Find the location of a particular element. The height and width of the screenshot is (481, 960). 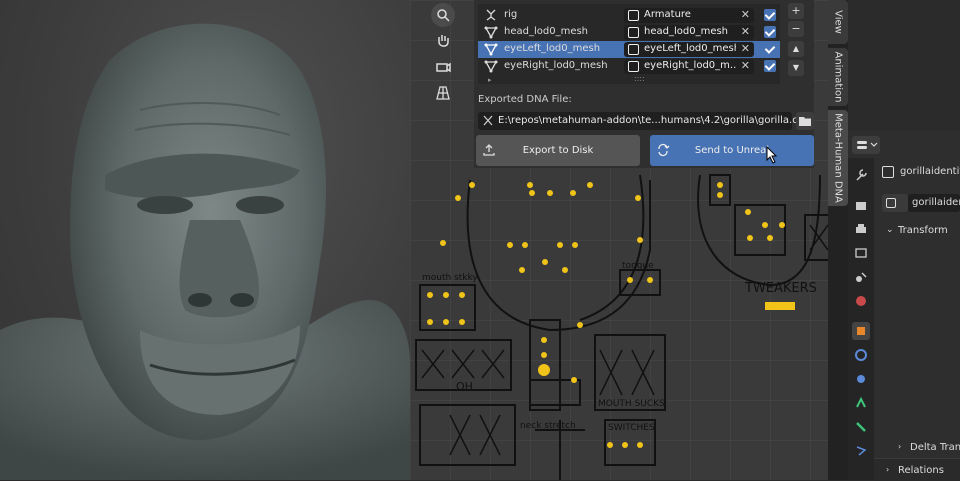

perspective-toggle is located at coordinates (443, 93).